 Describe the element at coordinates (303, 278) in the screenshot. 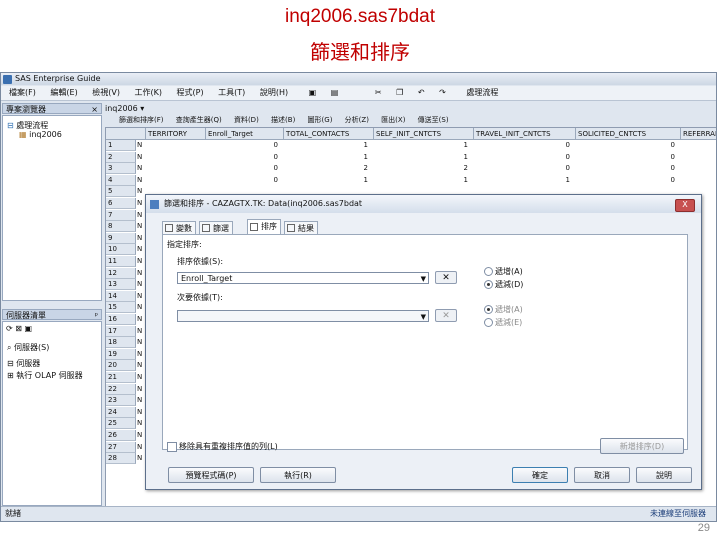

I see `sort-by-select: Enroll_Target ▼` at that location.